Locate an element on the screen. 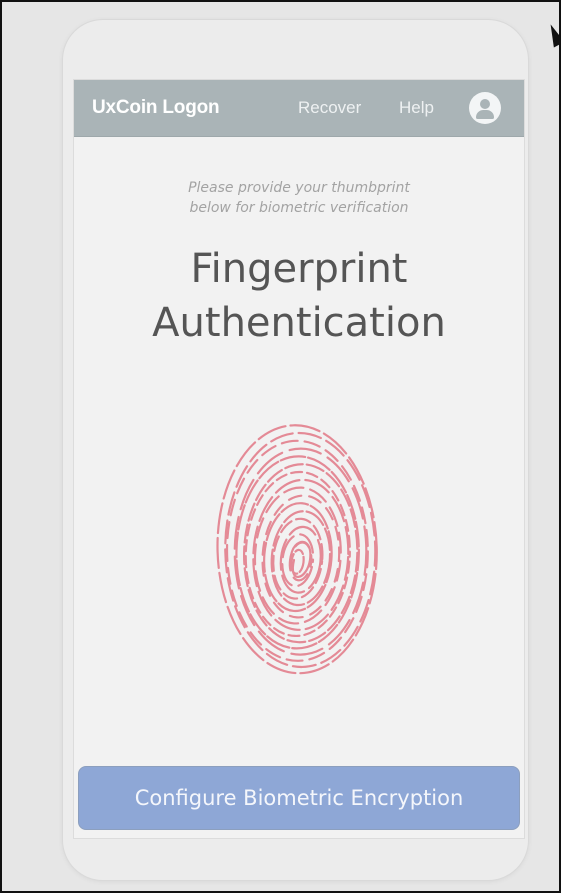  help-link: Help is located at coordinates (416, 108).